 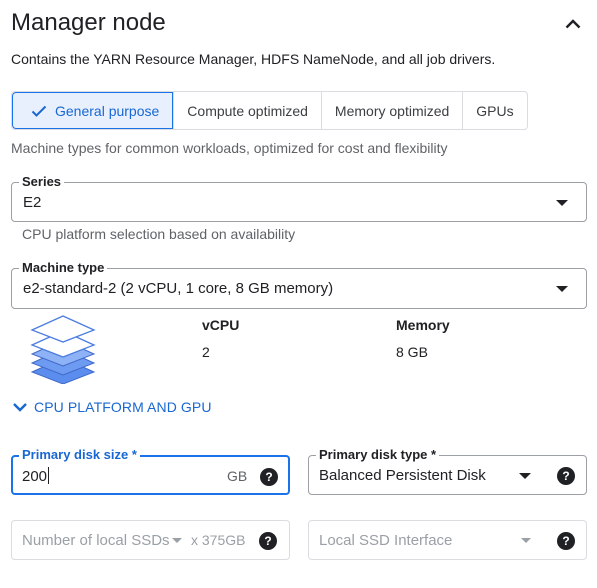 What do you see at coordinates (402, 475) in the screenshot?
I see `primary-disk-type-value: Balanced Persistent Disk` at bounding box center [402, 475].